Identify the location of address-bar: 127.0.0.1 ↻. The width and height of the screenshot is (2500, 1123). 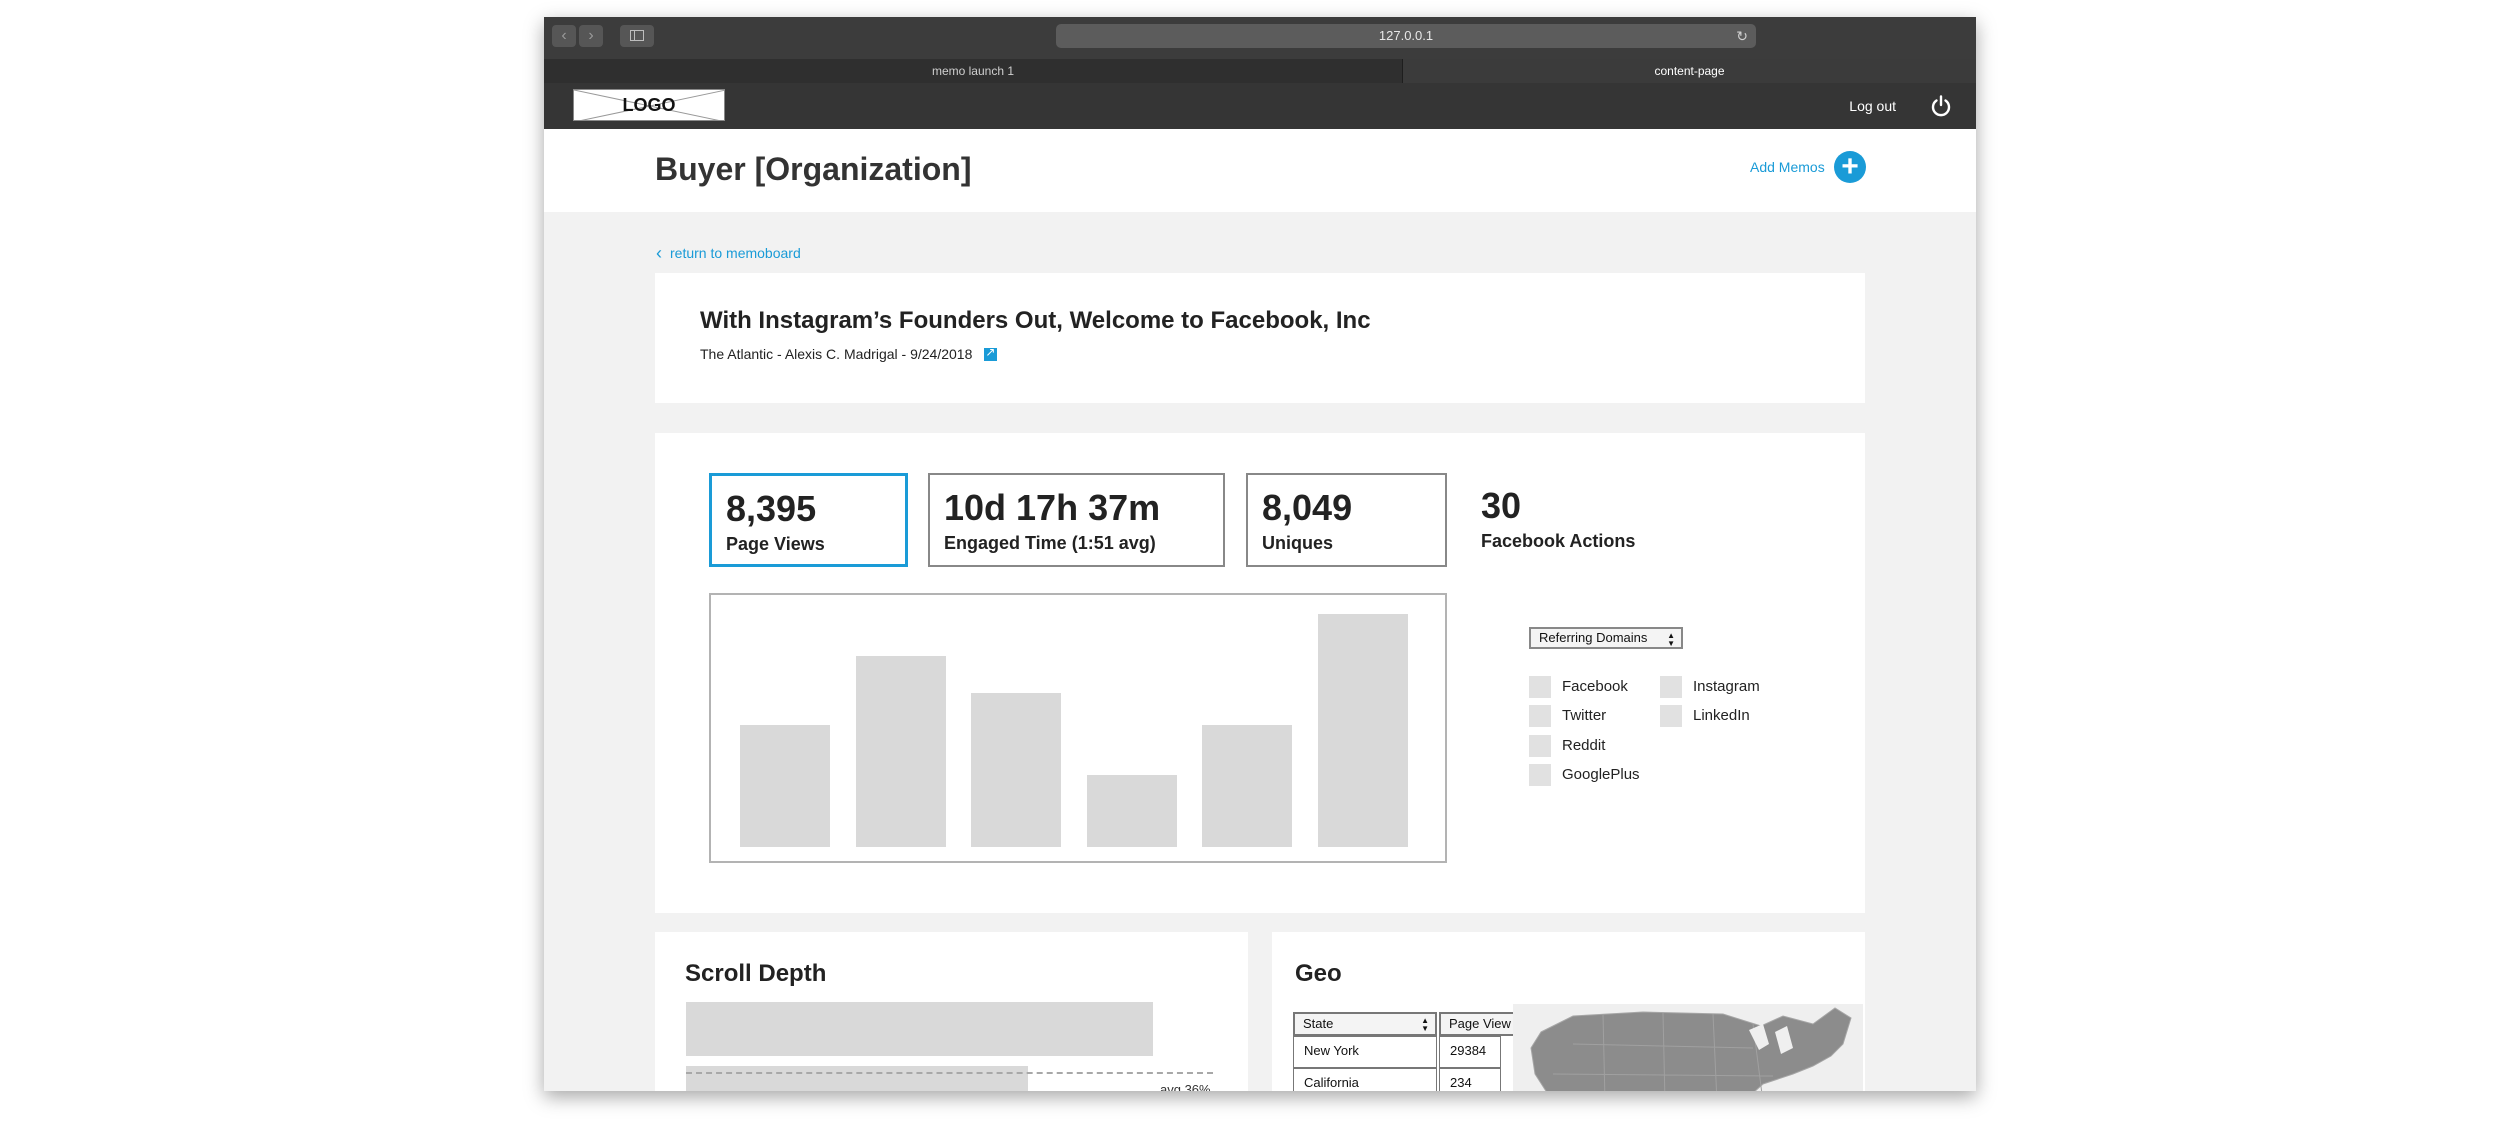
(1406, 36).